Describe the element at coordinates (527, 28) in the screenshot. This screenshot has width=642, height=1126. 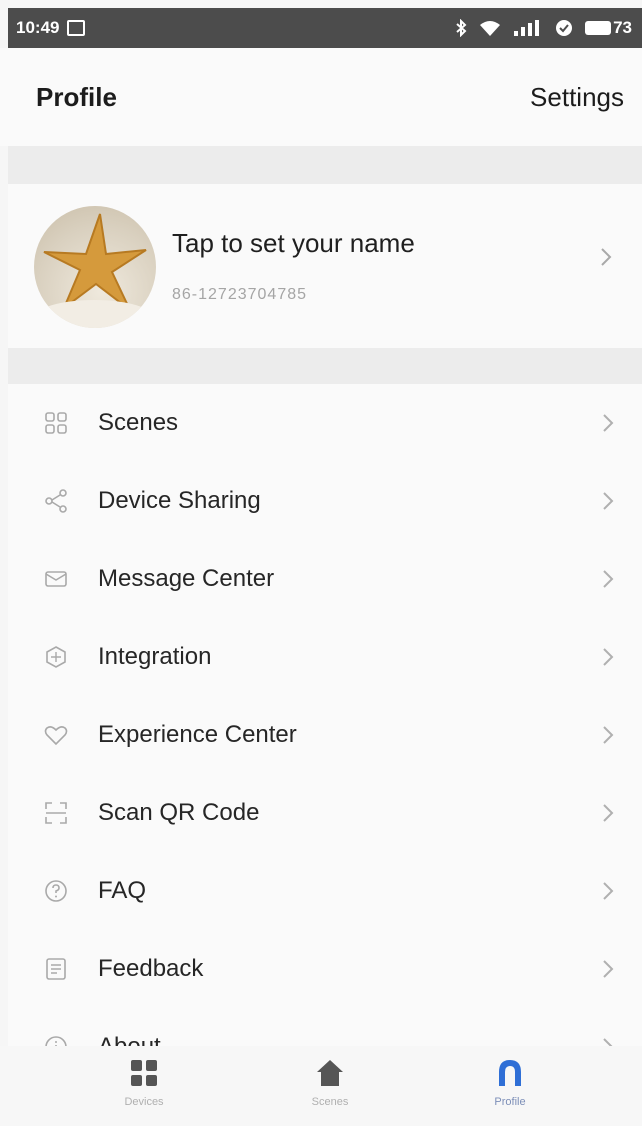
I see `signal-icon` at that location.